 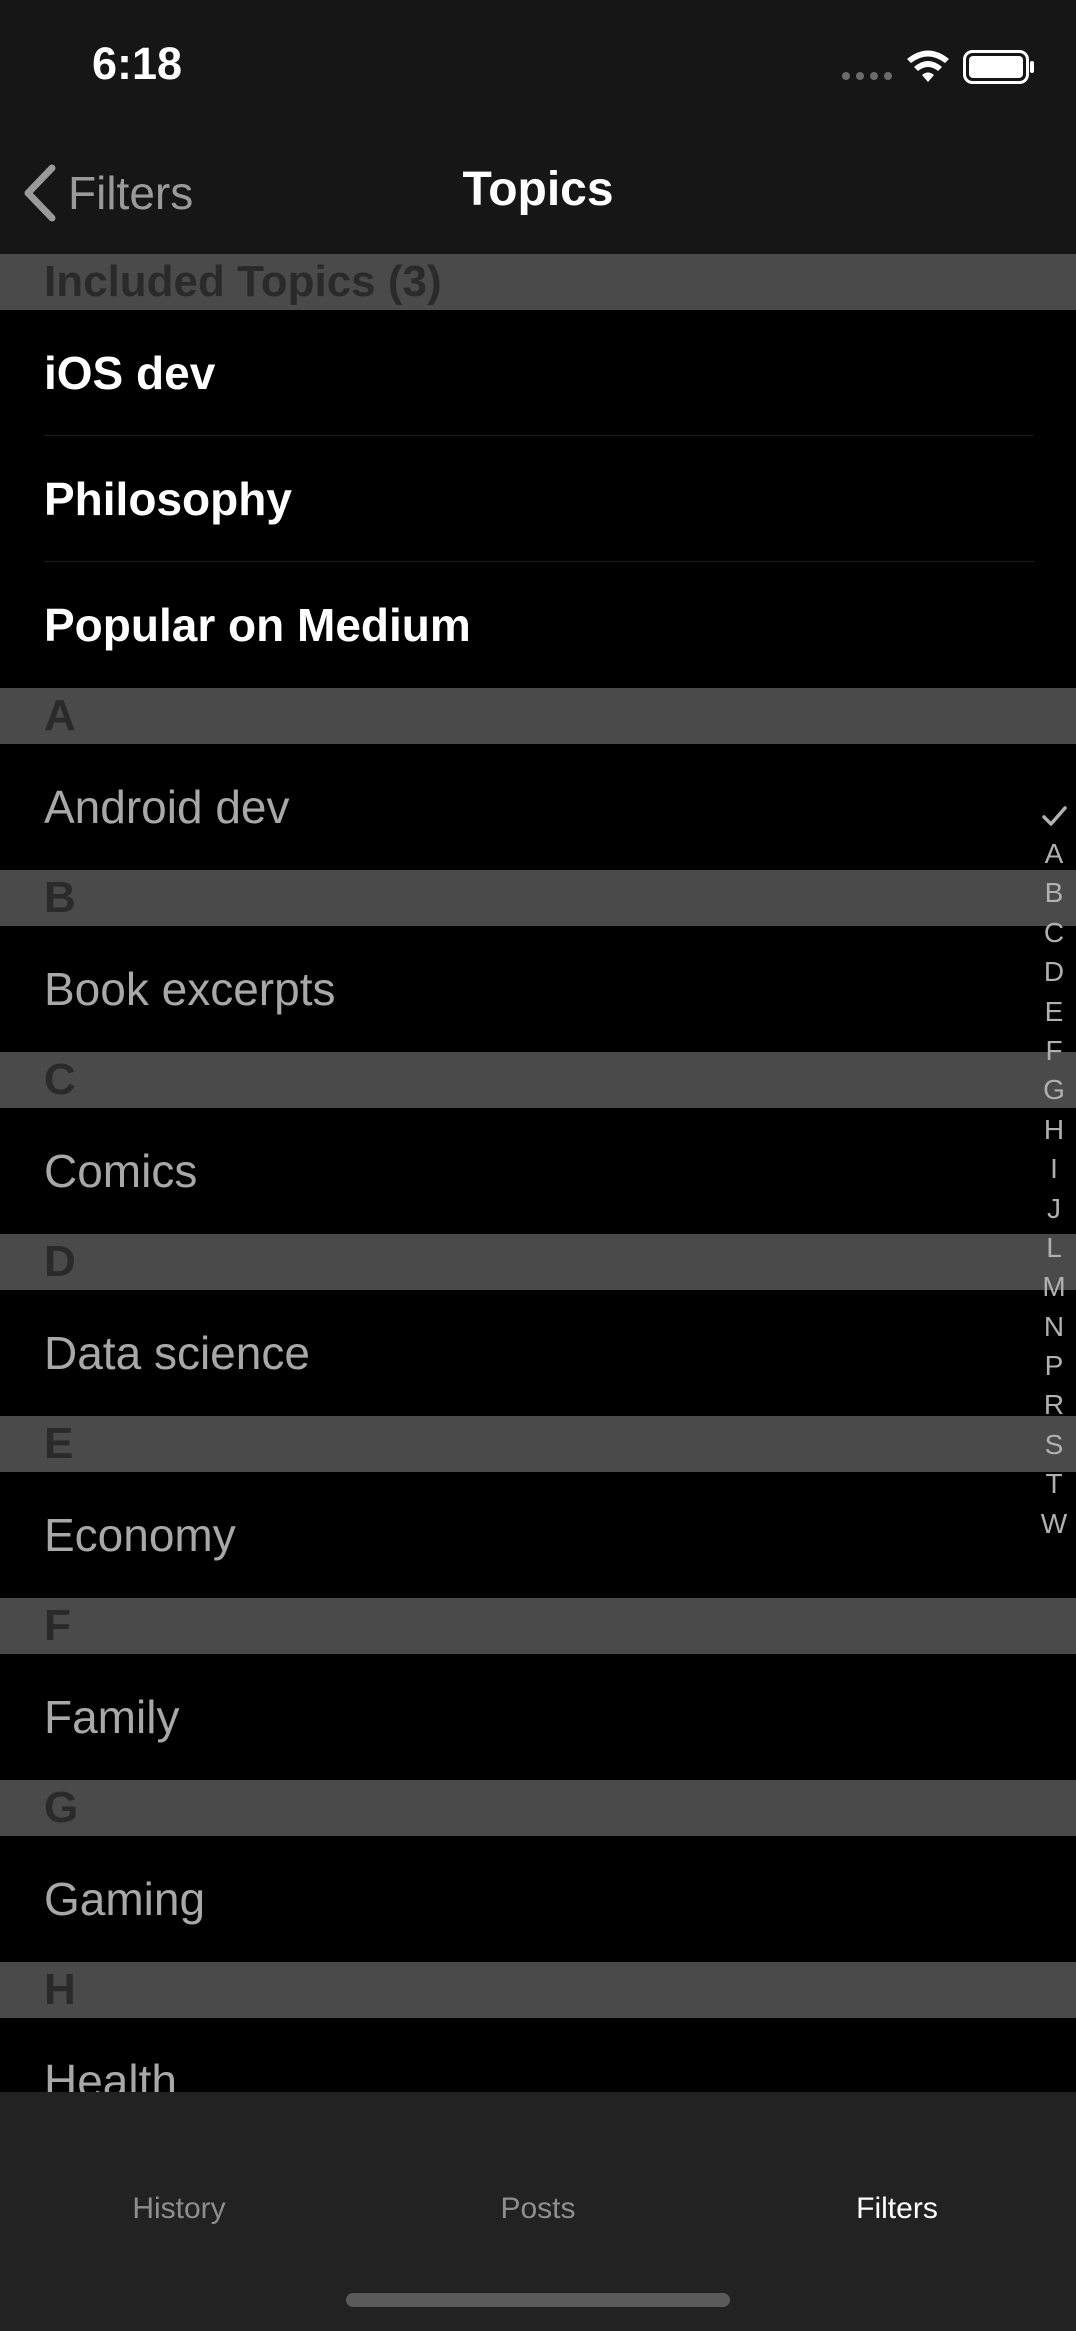 What do you see at coordinates (538, 1717) in the screenshot?
I see `topic-row: Family` at bounding box center [538, 1717].